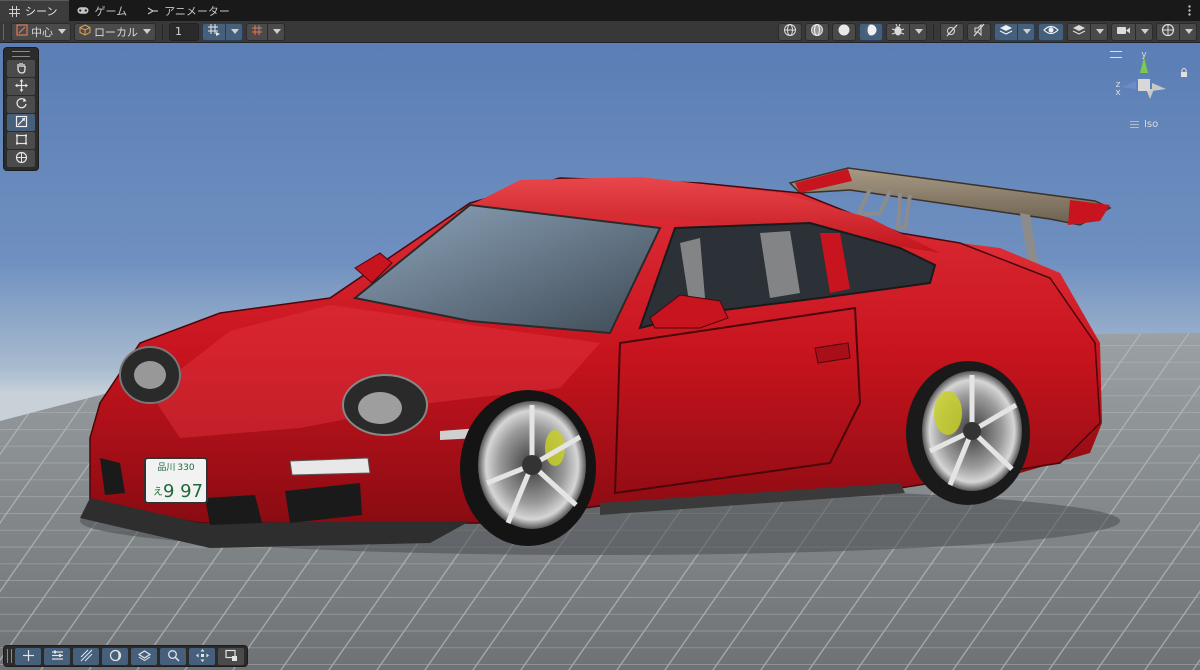 The image size is (1200, 670). Describe the element at coordinates (83, 11) in the screenshot. I see `gamepad-icon` at that location.